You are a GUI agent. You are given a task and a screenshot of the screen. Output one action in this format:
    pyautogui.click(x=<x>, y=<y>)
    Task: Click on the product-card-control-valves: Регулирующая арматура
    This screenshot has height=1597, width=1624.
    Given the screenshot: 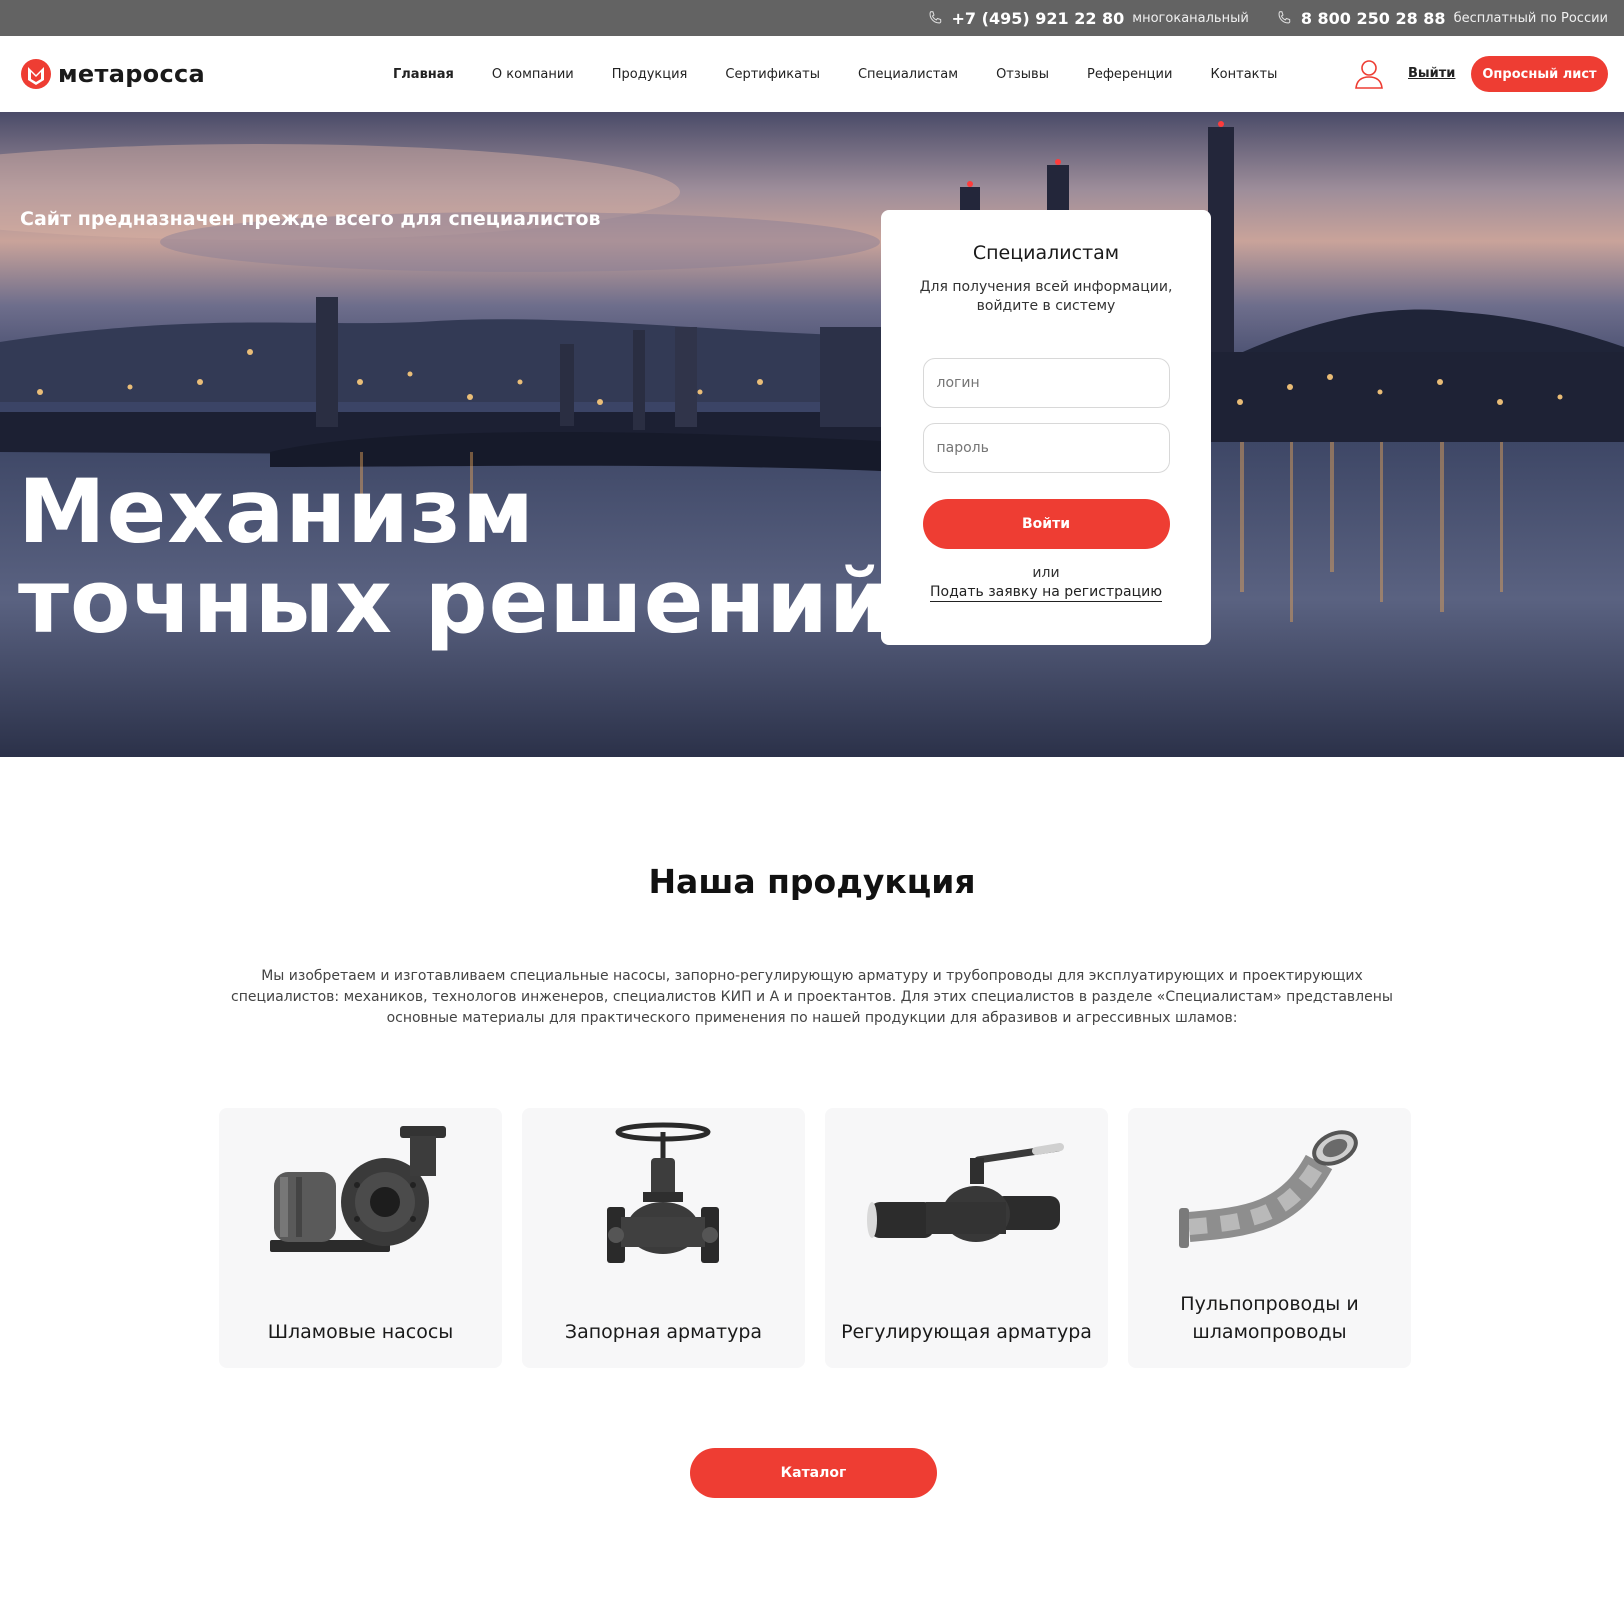 What is the action you would take?
    pyautogui.click(x=966, y=1238)
    